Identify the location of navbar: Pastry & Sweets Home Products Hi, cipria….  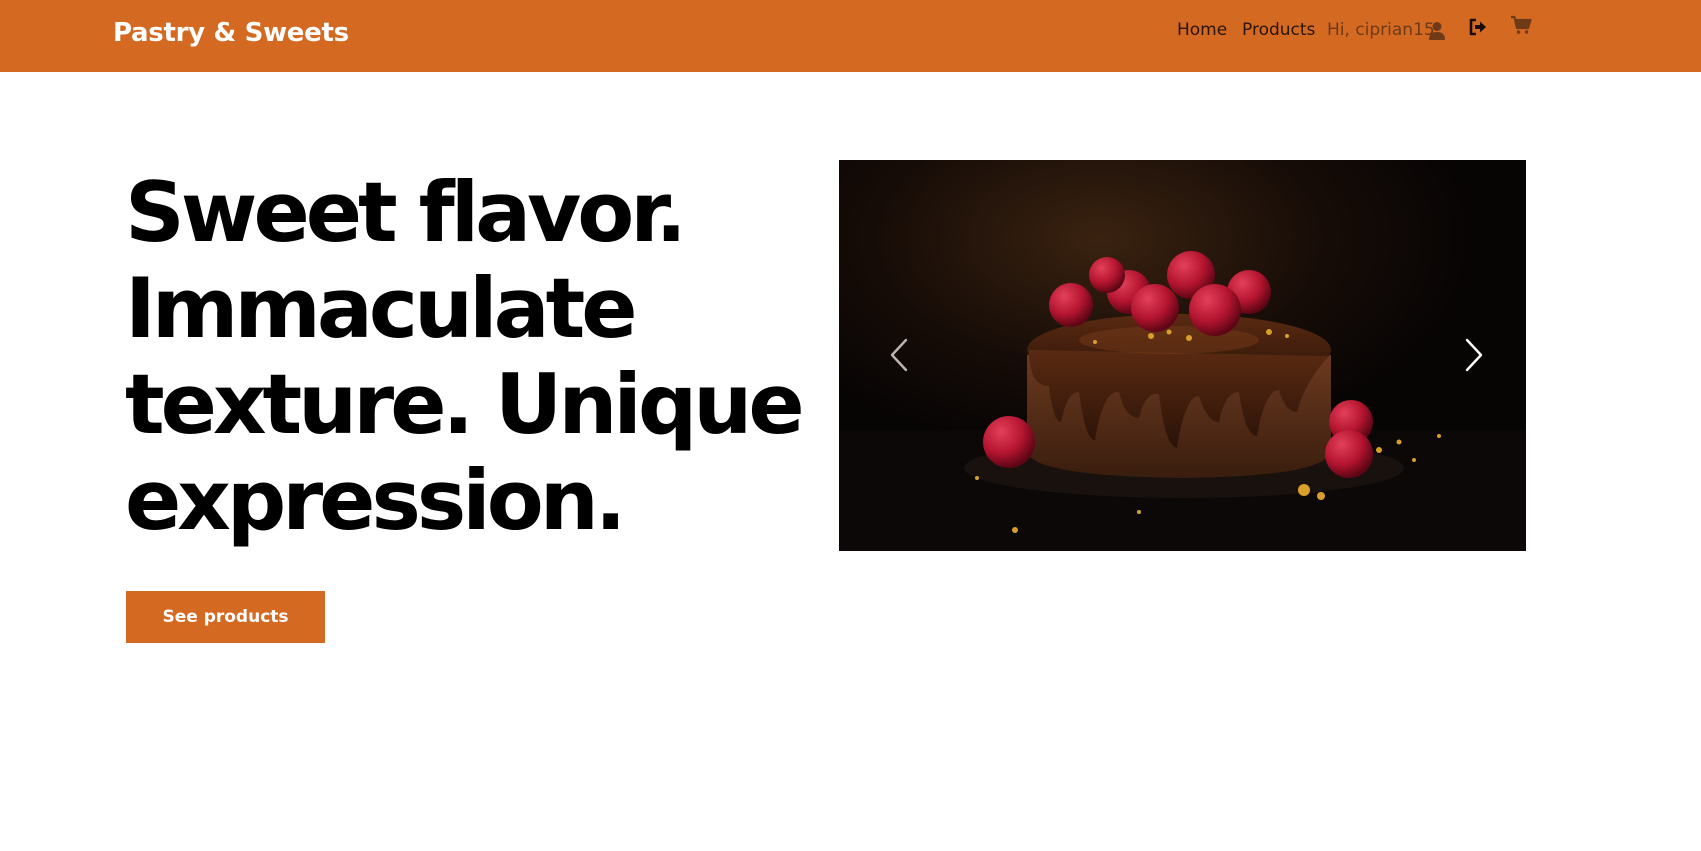
(850, 36).